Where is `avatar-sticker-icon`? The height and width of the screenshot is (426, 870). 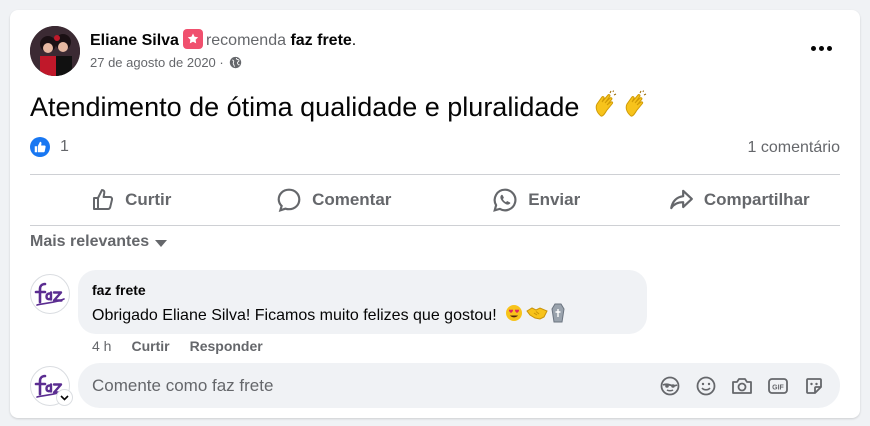 avatar-sticker-icon is located at coordinates (670, 386).